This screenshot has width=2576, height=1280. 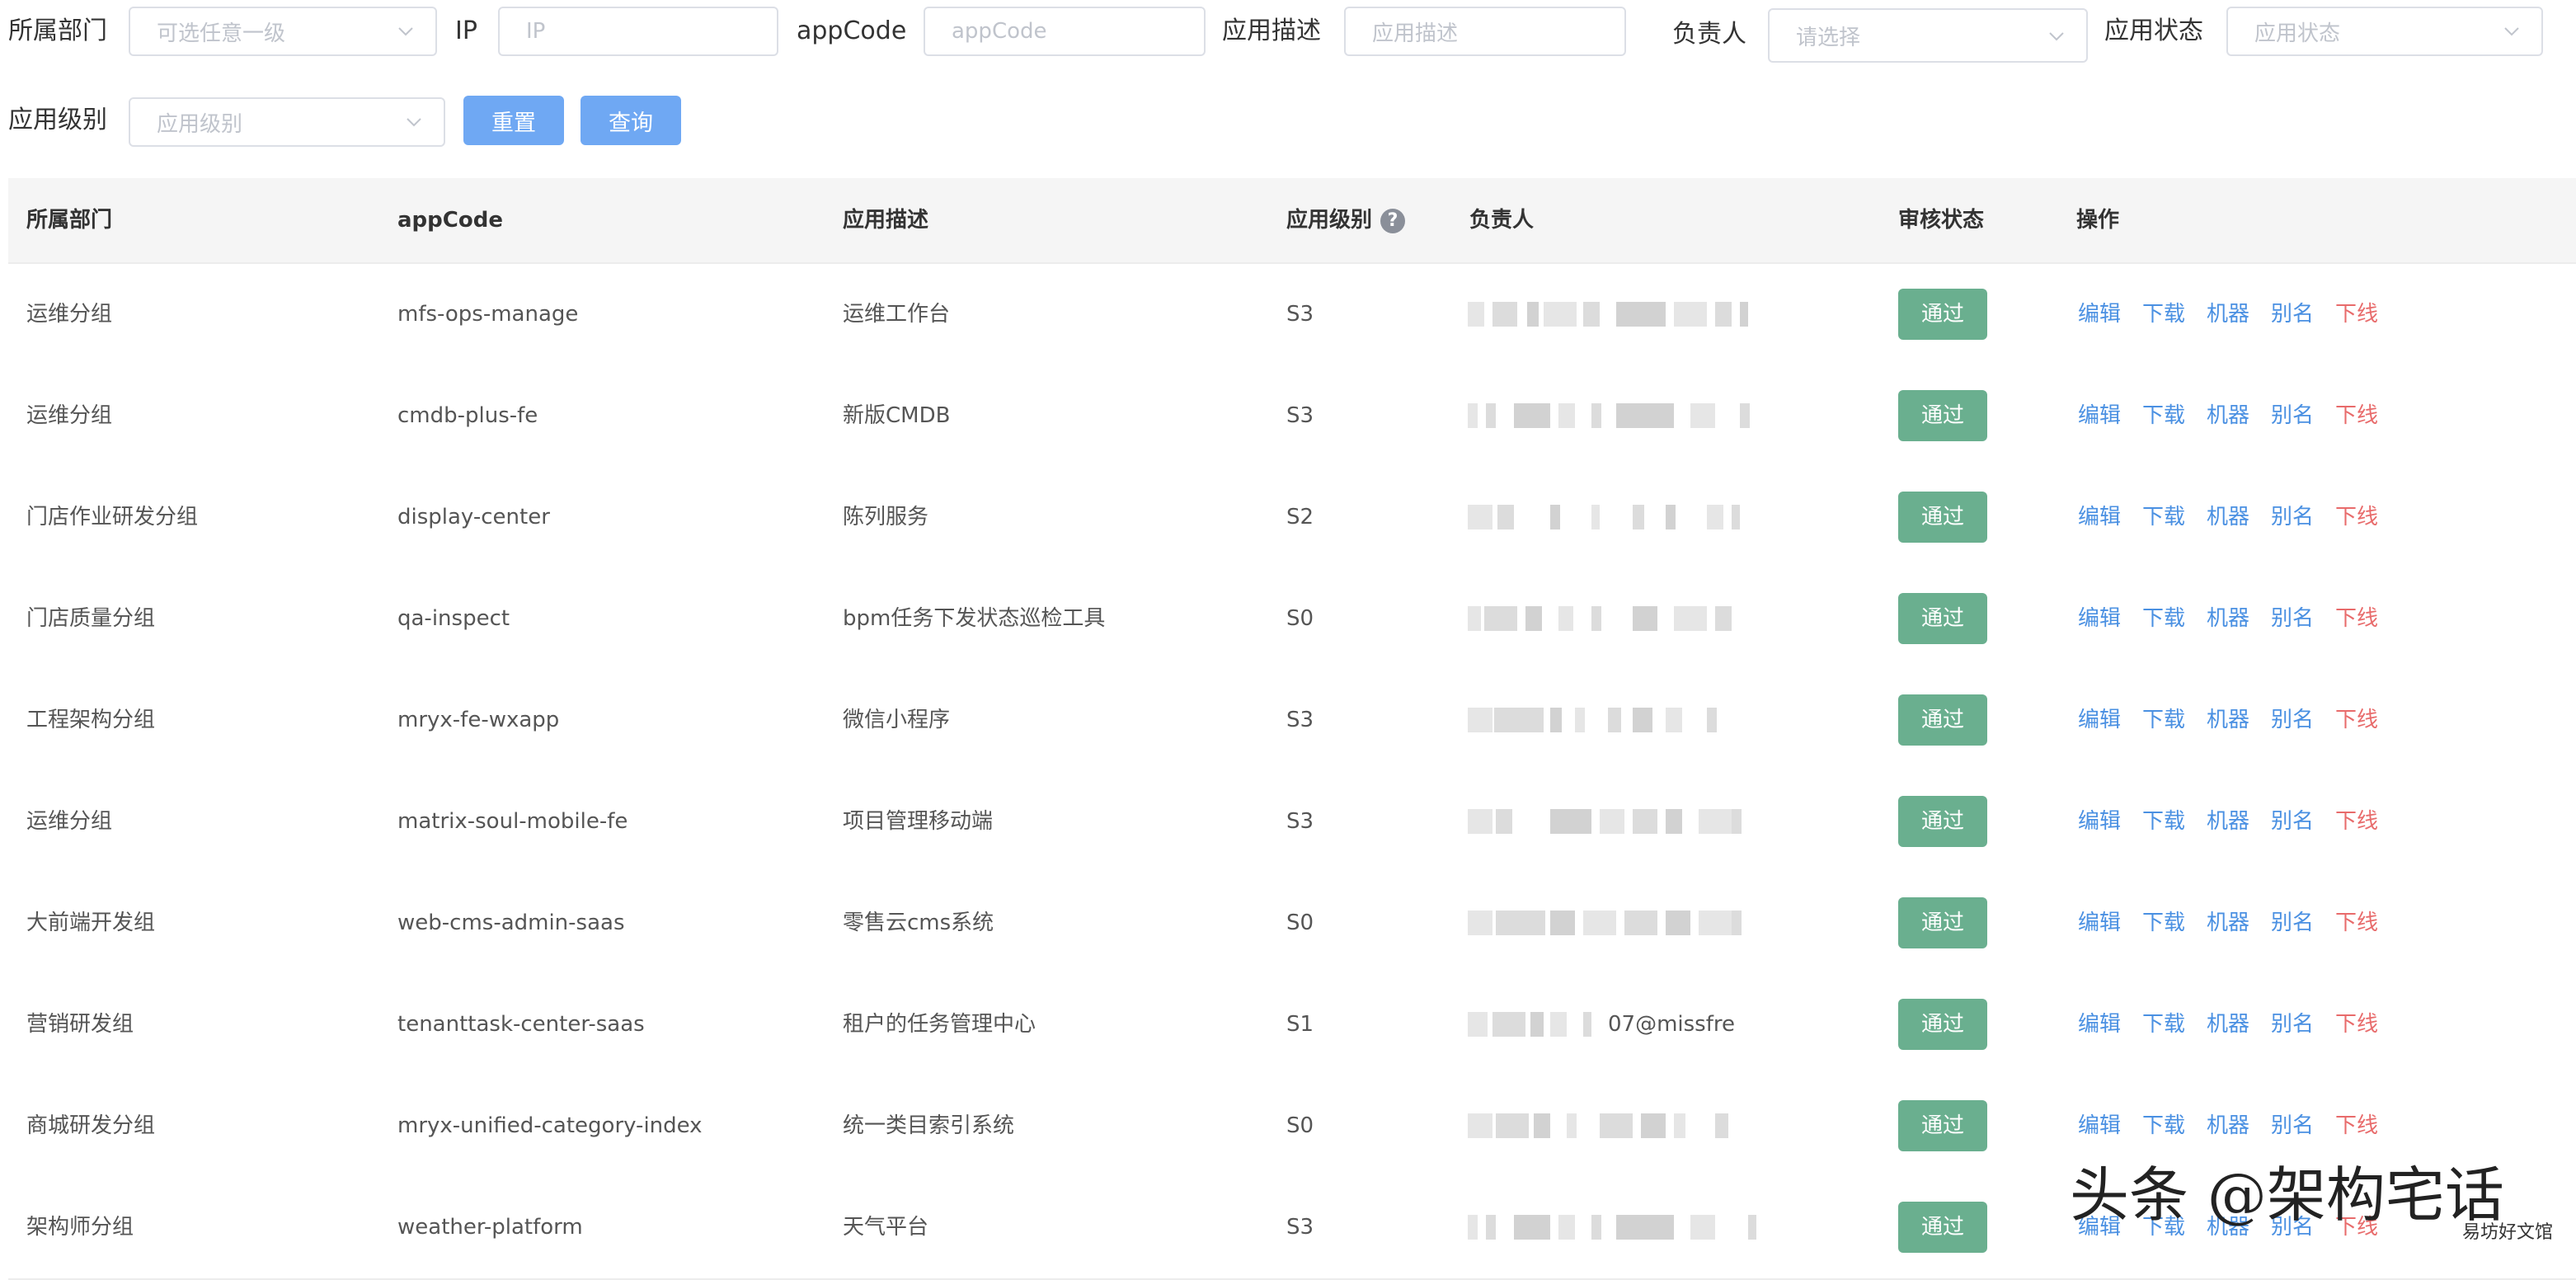 What do you see at coordinates (1941, 220) in the screenshot?
I see `col-review: 审核状态` at bounding box center [1941, 220].